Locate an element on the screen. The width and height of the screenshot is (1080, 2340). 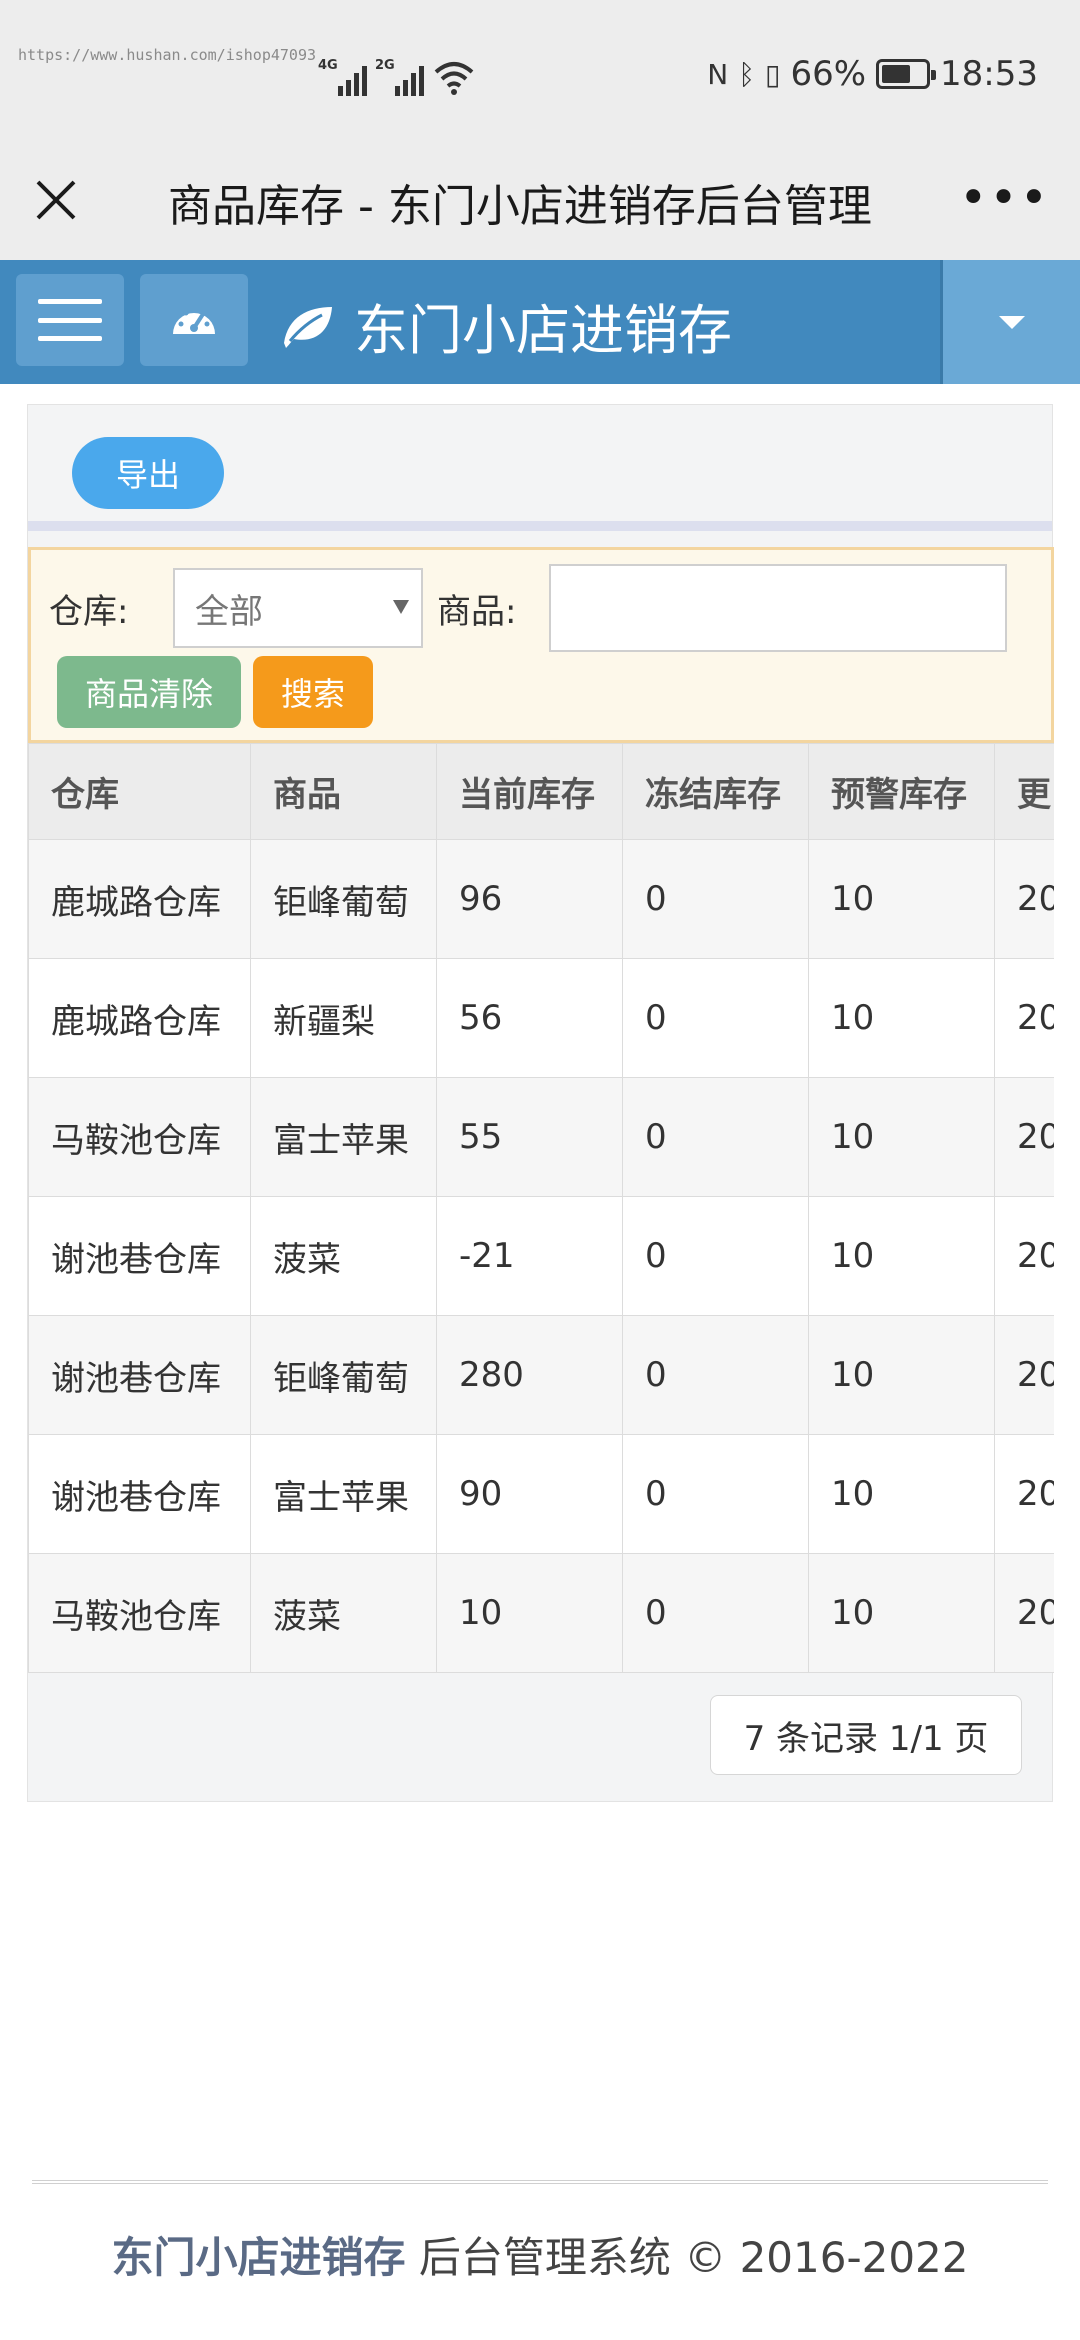
search-button: 搜索 is located at coordinates (313, 692).